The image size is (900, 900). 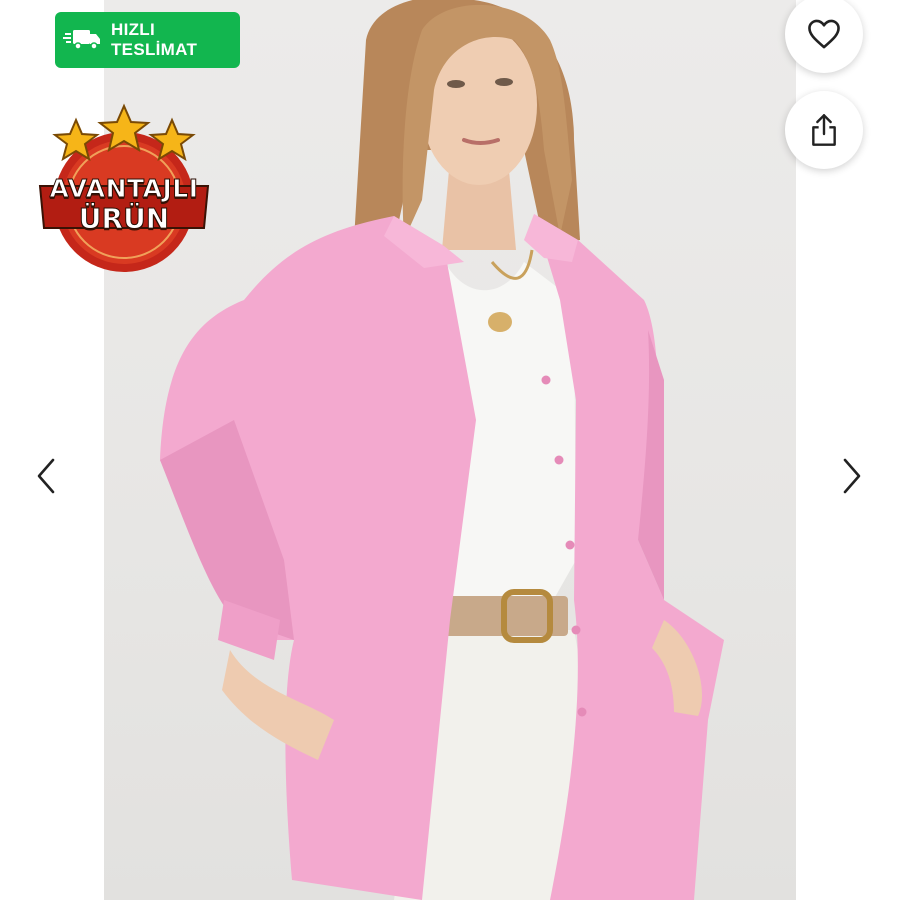 I want to click on advantage-line1: AVANTAJLI, so click(x=124, y=189).